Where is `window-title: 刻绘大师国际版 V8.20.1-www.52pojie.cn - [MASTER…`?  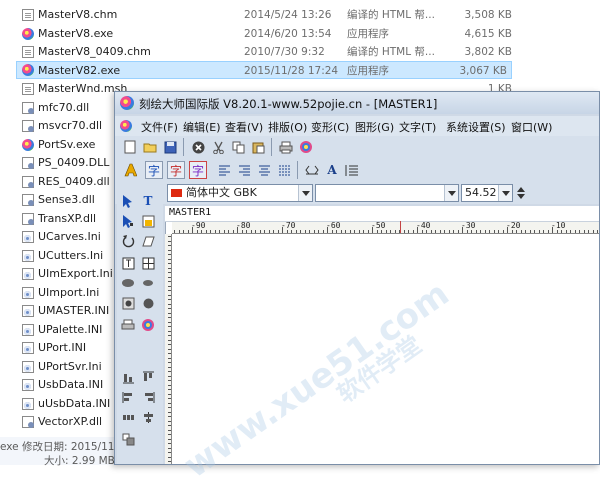
window-title: 刻绘大师国际版 V8.20.1-www.52pojie.cn - [MASTER… is located at coordinates (288, 104).